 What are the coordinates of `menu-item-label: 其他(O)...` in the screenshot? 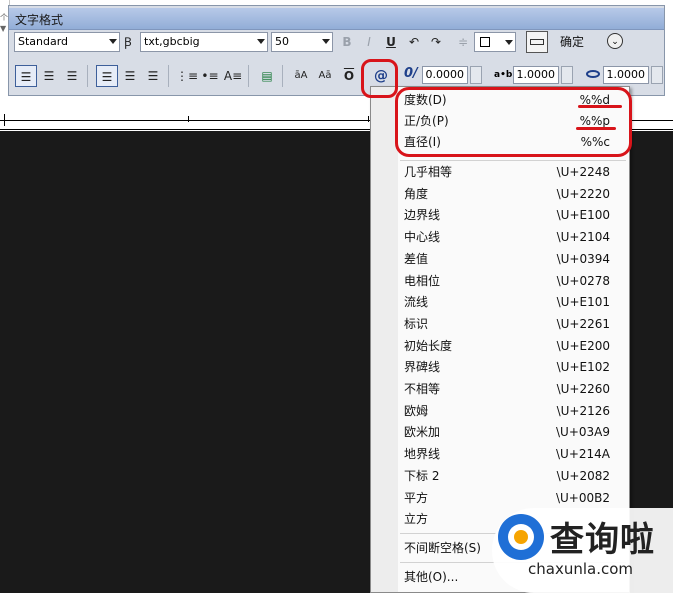 It's located at (431, 577).